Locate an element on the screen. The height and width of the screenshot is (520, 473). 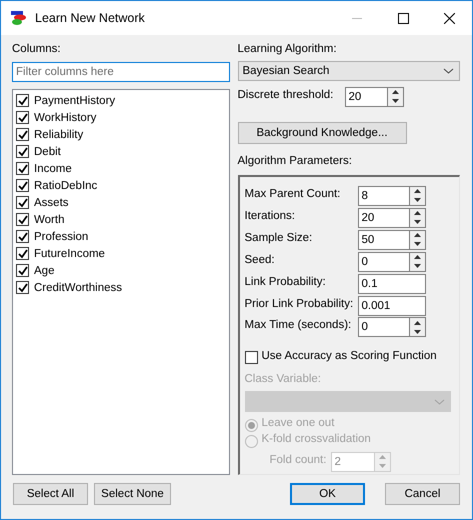
select-button: Select None is located at coordinates (132, 494).